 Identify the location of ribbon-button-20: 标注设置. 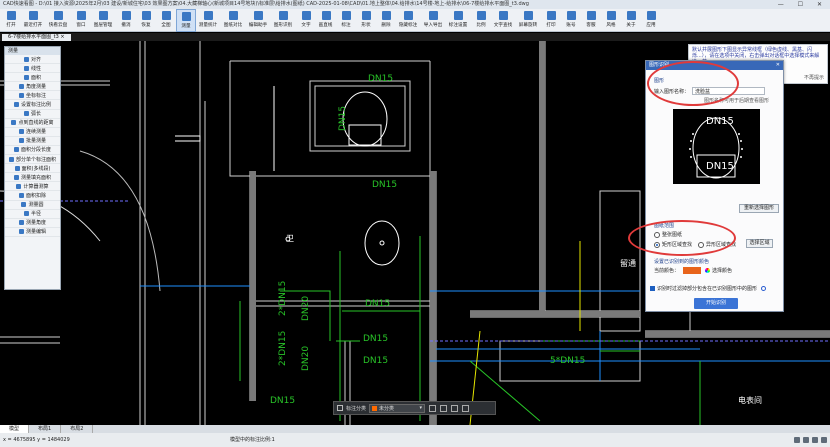
(458, 20).